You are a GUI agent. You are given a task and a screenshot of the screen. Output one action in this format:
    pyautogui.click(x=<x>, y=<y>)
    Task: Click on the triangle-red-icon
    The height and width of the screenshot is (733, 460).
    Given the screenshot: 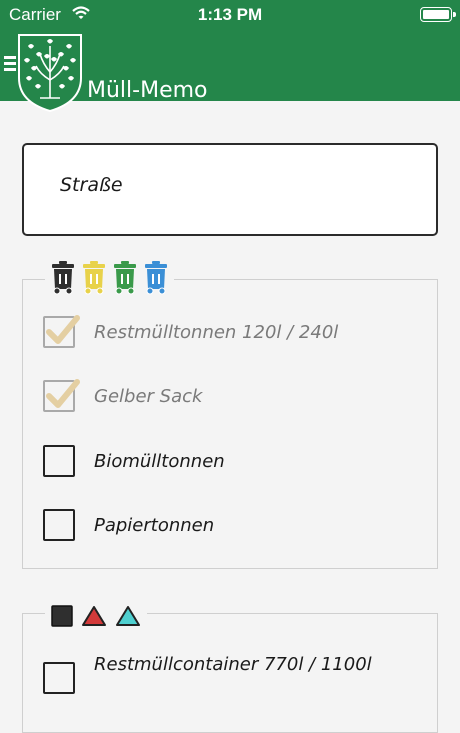 What is the action you would take?
    pyautogui.click(x=94, y=616)
    